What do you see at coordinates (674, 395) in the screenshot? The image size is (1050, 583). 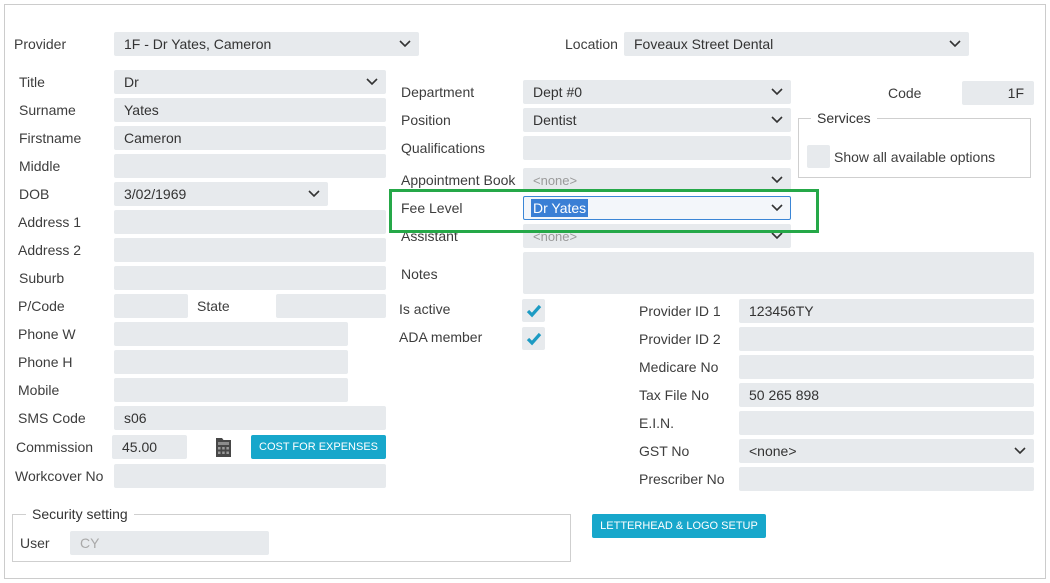 I see `tax-file-no-label: Tax File No` at bounding box center [674, 395].